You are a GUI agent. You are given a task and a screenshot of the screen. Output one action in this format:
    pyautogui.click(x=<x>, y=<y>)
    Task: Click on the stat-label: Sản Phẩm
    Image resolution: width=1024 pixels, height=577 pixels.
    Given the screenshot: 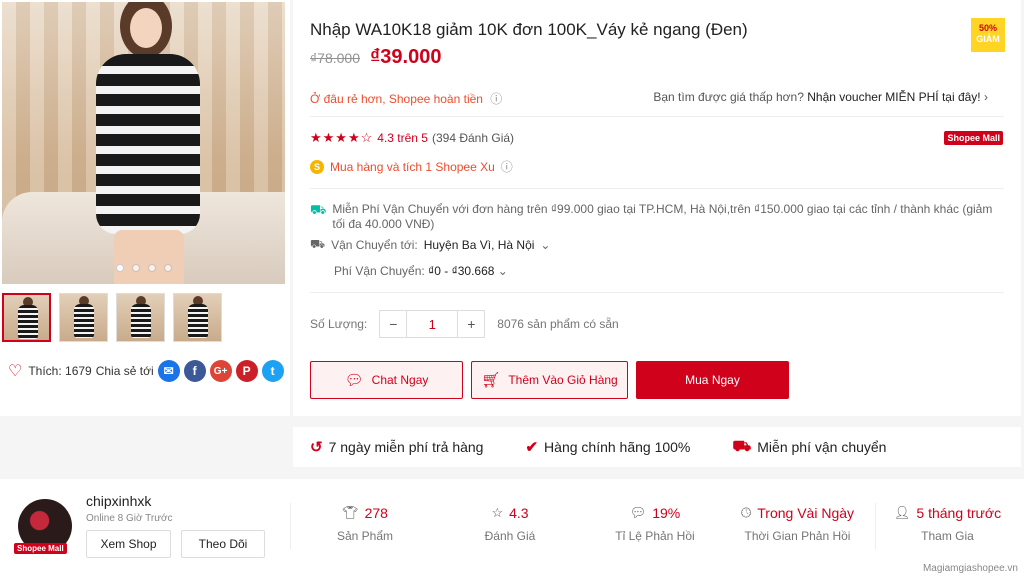 What is the action you would take?
    pyautogui.click(x=365, y=536)
    